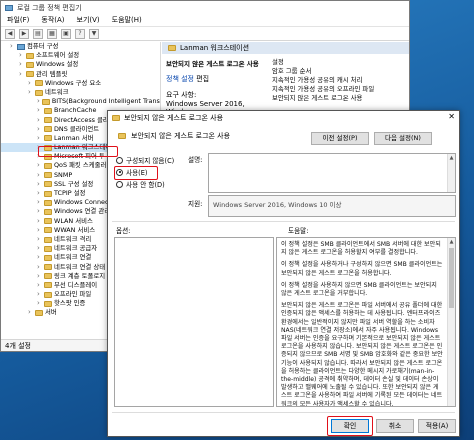 Image resolution: width=474 pixels, height=440 pixels. Describe the element at coordinates (9, 7) in the screenshot. I see `app-icon` at that location.